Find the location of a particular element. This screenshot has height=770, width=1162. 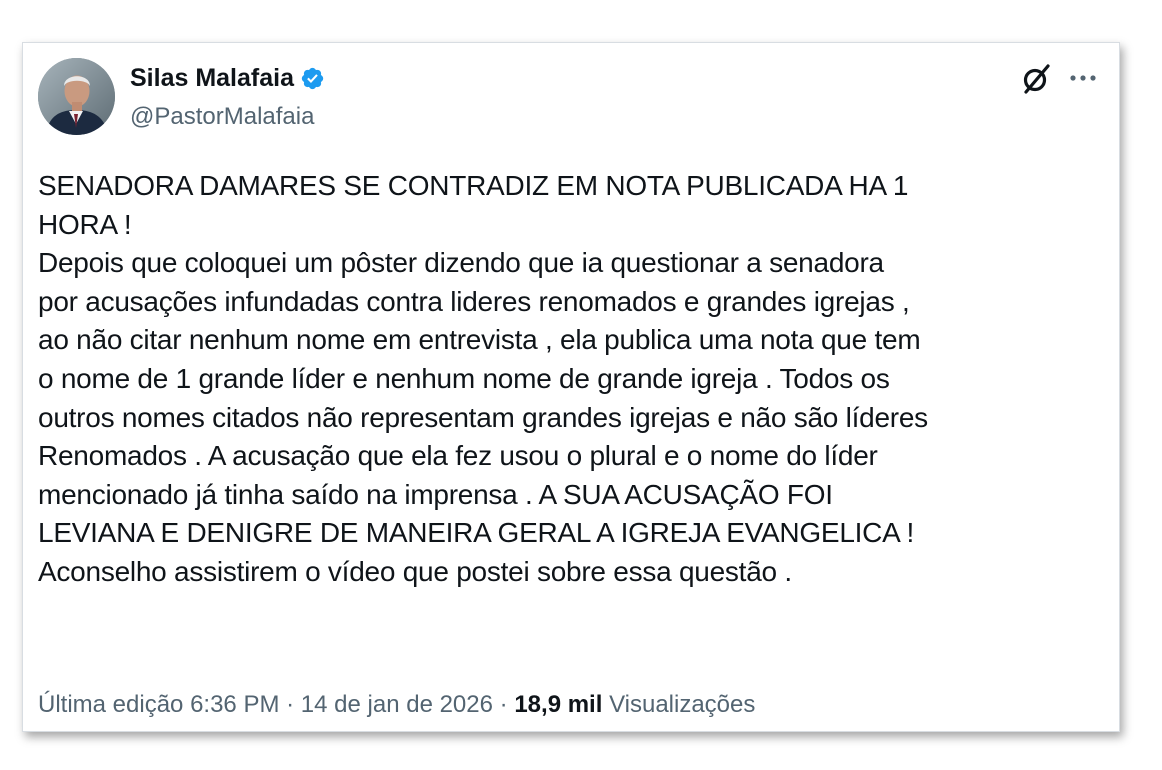

tweet-date: 14 de jan de 2026 is located at coordinates (397, 704).